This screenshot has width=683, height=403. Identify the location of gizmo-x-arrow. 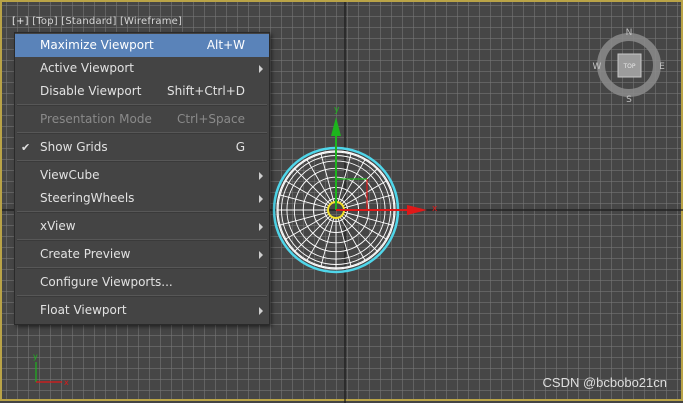
(417, 210).